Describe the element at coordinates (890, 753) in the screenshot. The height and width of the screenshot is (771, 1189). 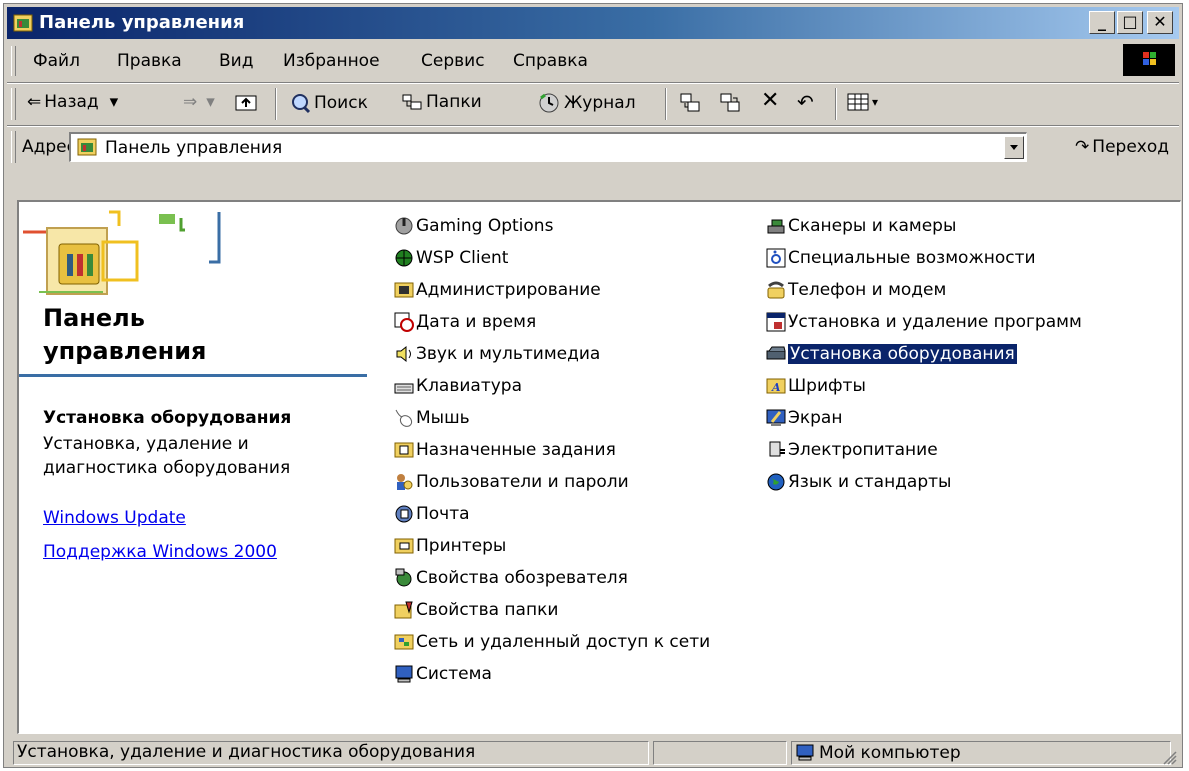
I see `status-zone-label: Мой компьютер` at that location.